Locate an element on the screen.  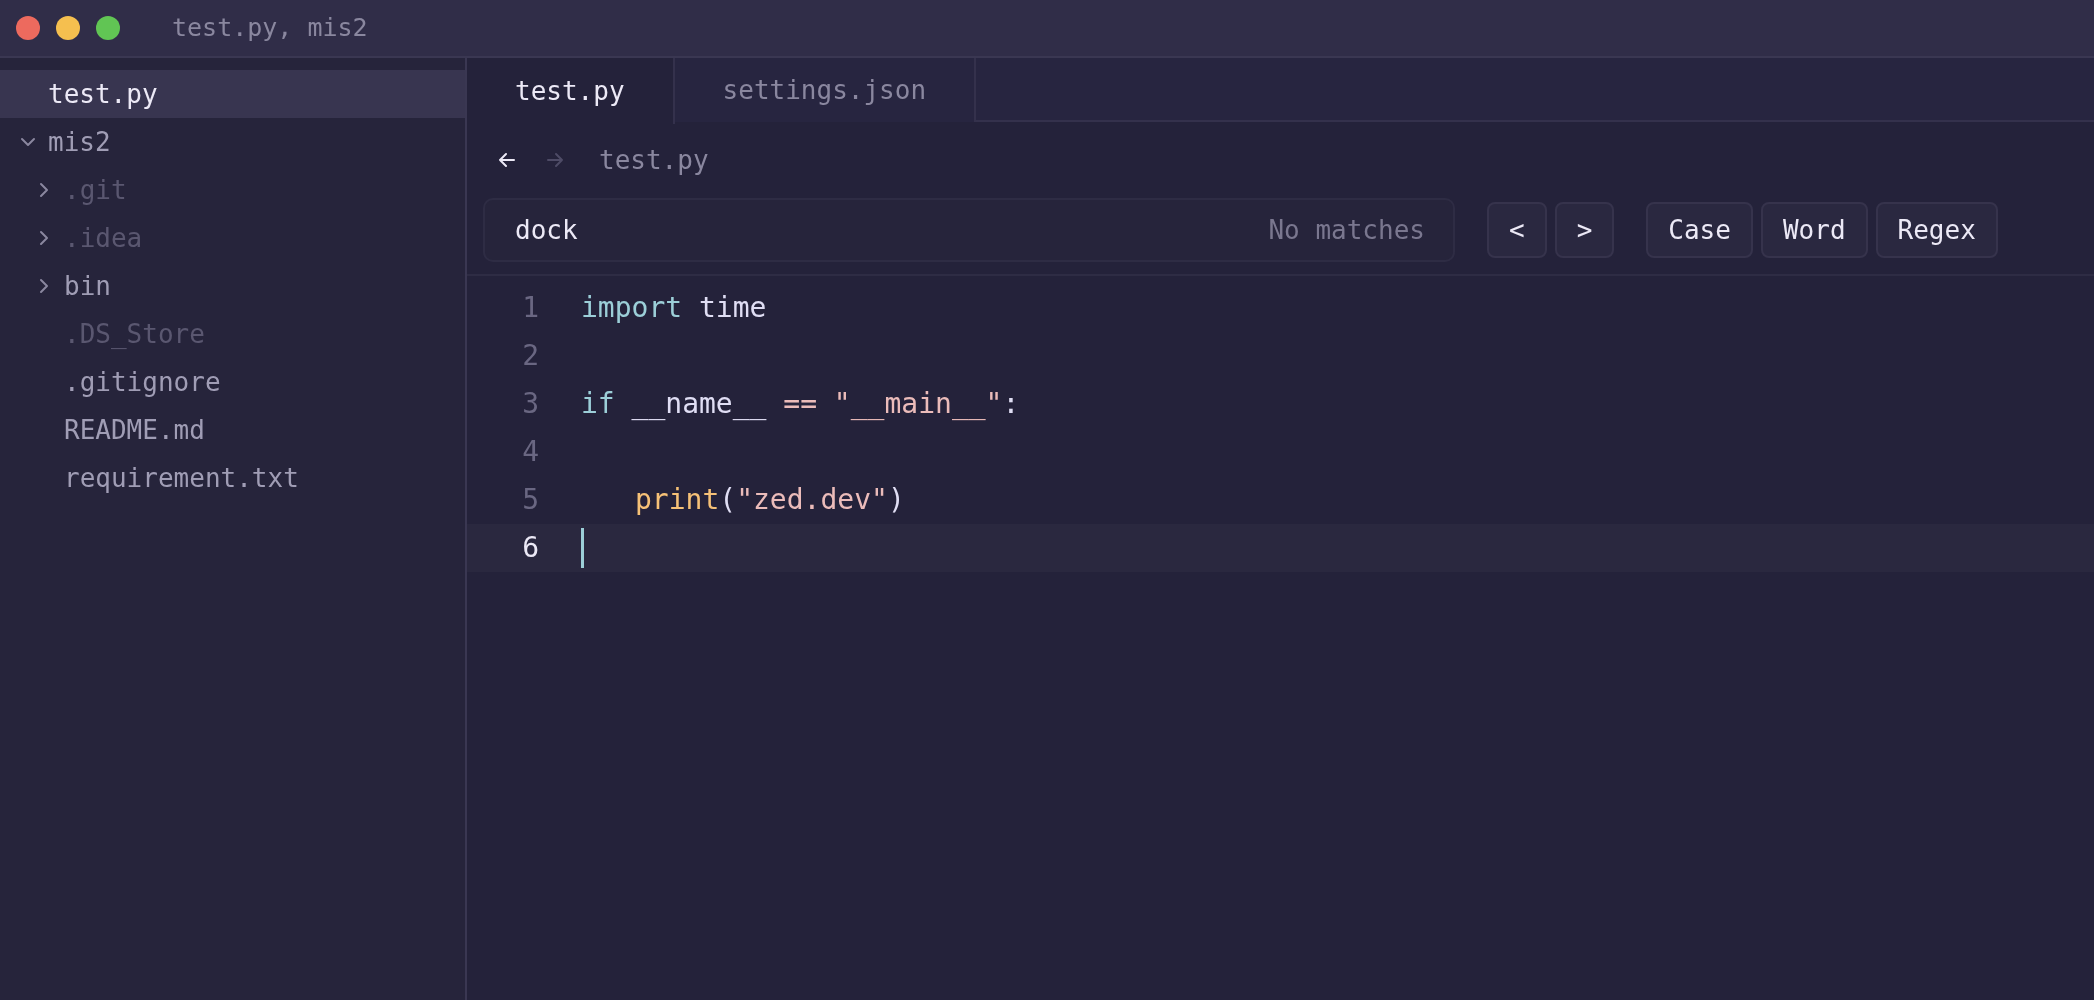
window-title: test.py, mis2 is located at coordinates (270, 28).